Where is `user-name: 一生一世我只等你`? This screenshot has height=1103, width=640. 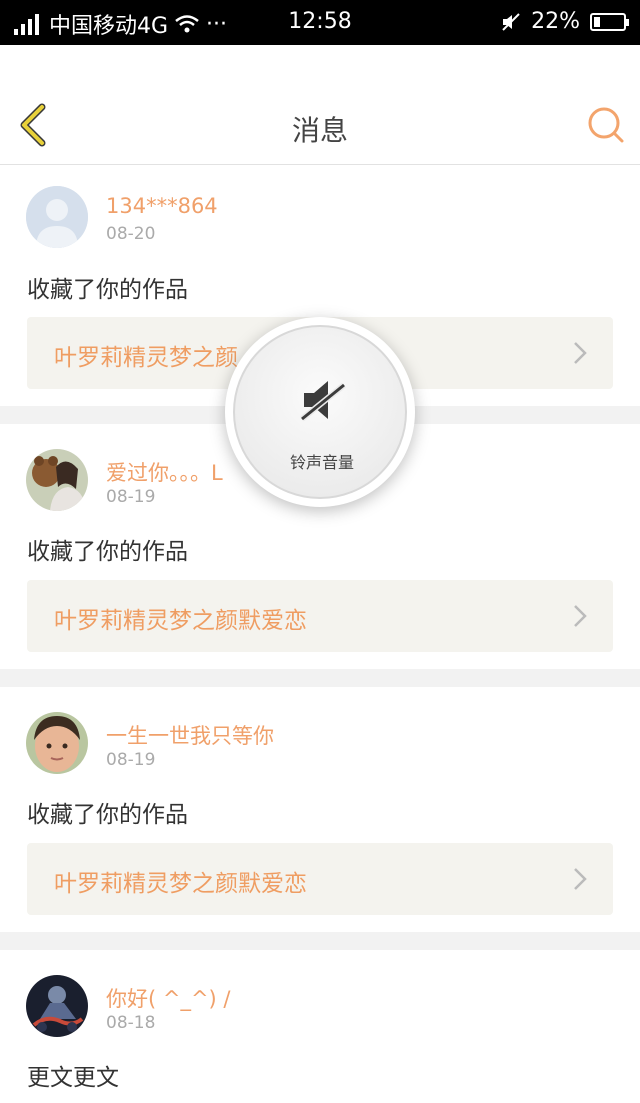
user-name: 一生一世我只等你 is located at coordinates (190, 735).